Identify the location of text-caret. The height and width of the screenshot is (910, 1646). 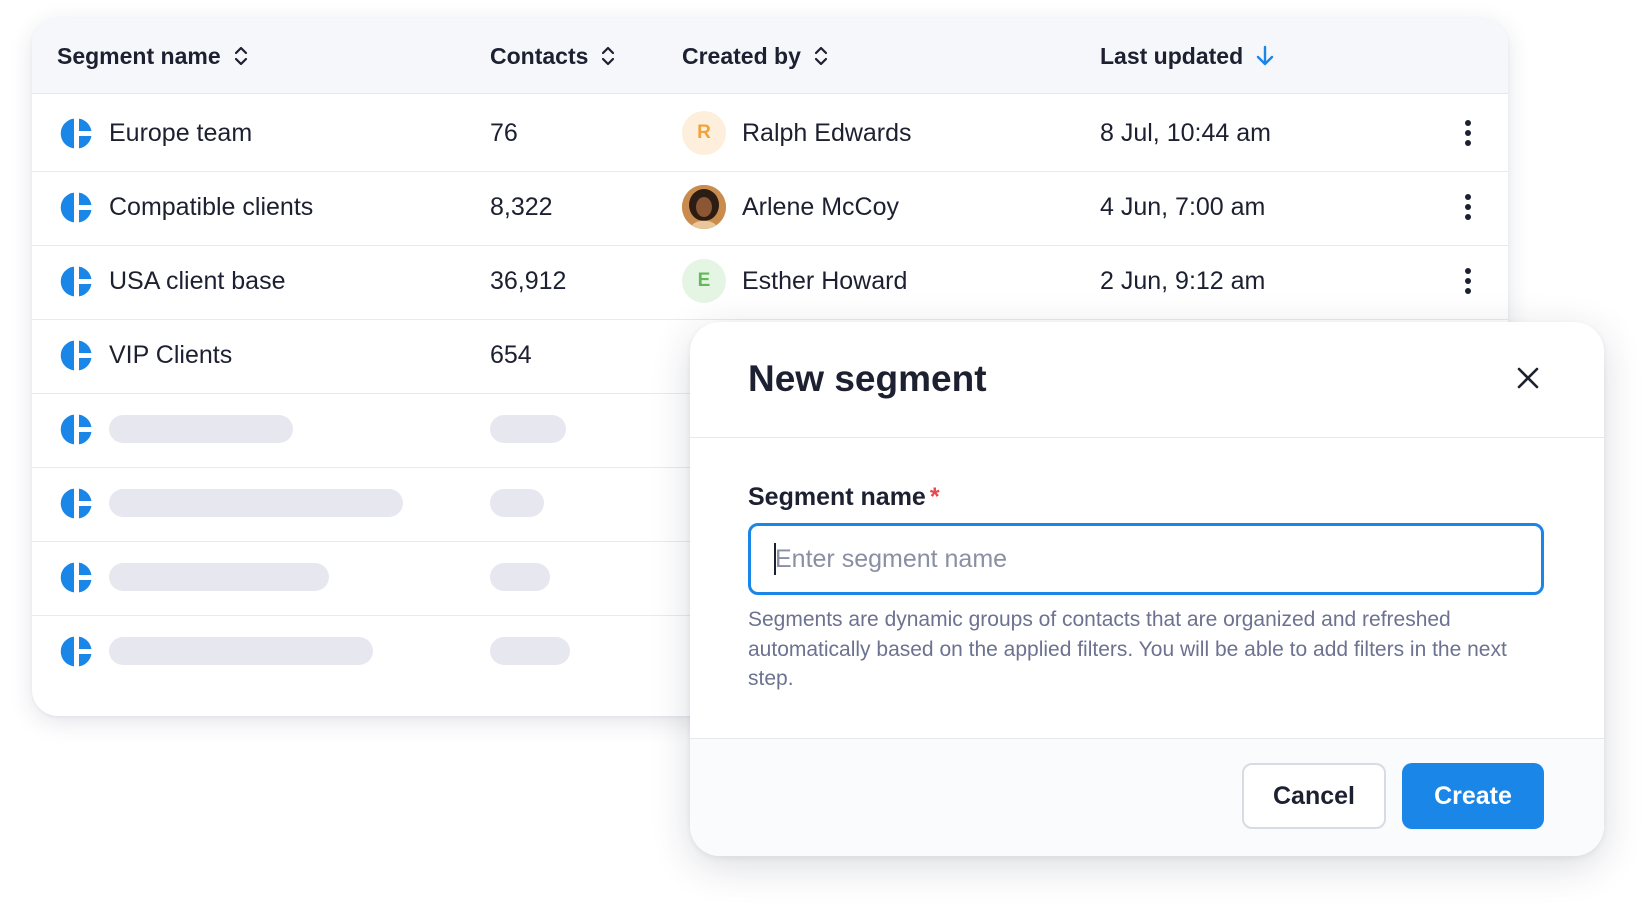
(775, 559).